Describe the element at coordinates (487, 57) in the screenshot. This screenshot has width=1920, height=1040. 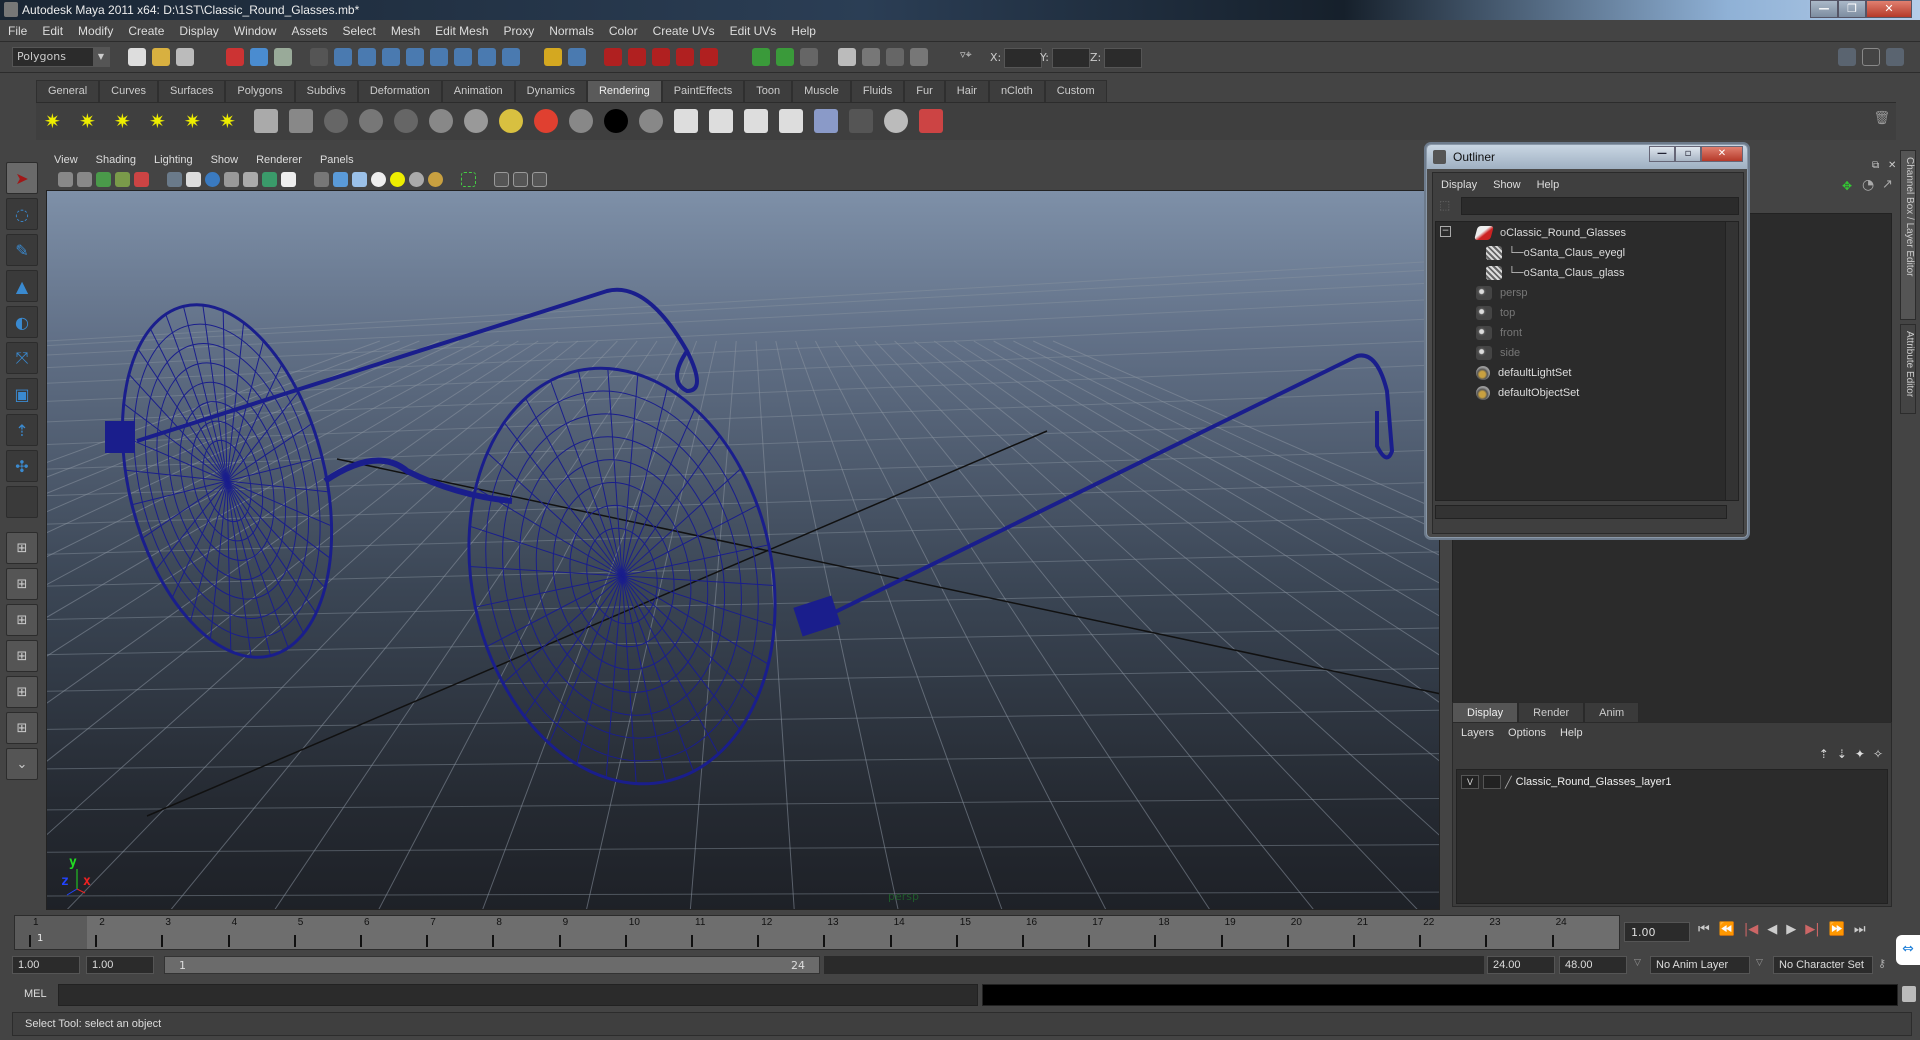
I see `select-rendering-icon` at that location.